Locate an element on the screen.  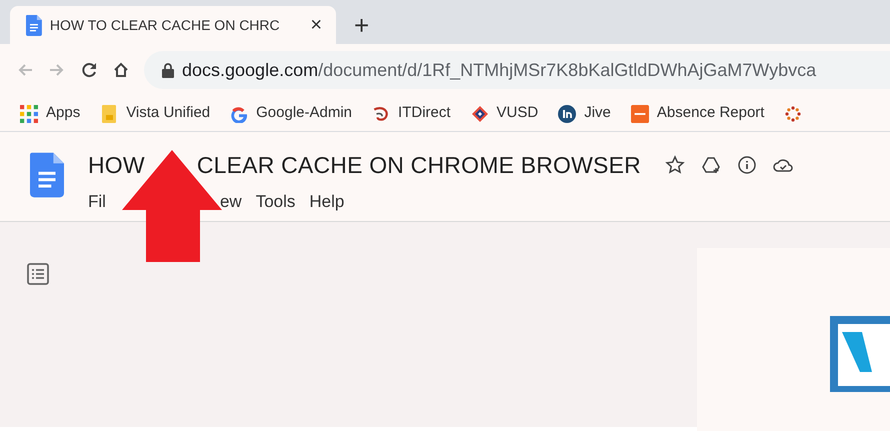
outline-button is located at coordinates (38, 274).